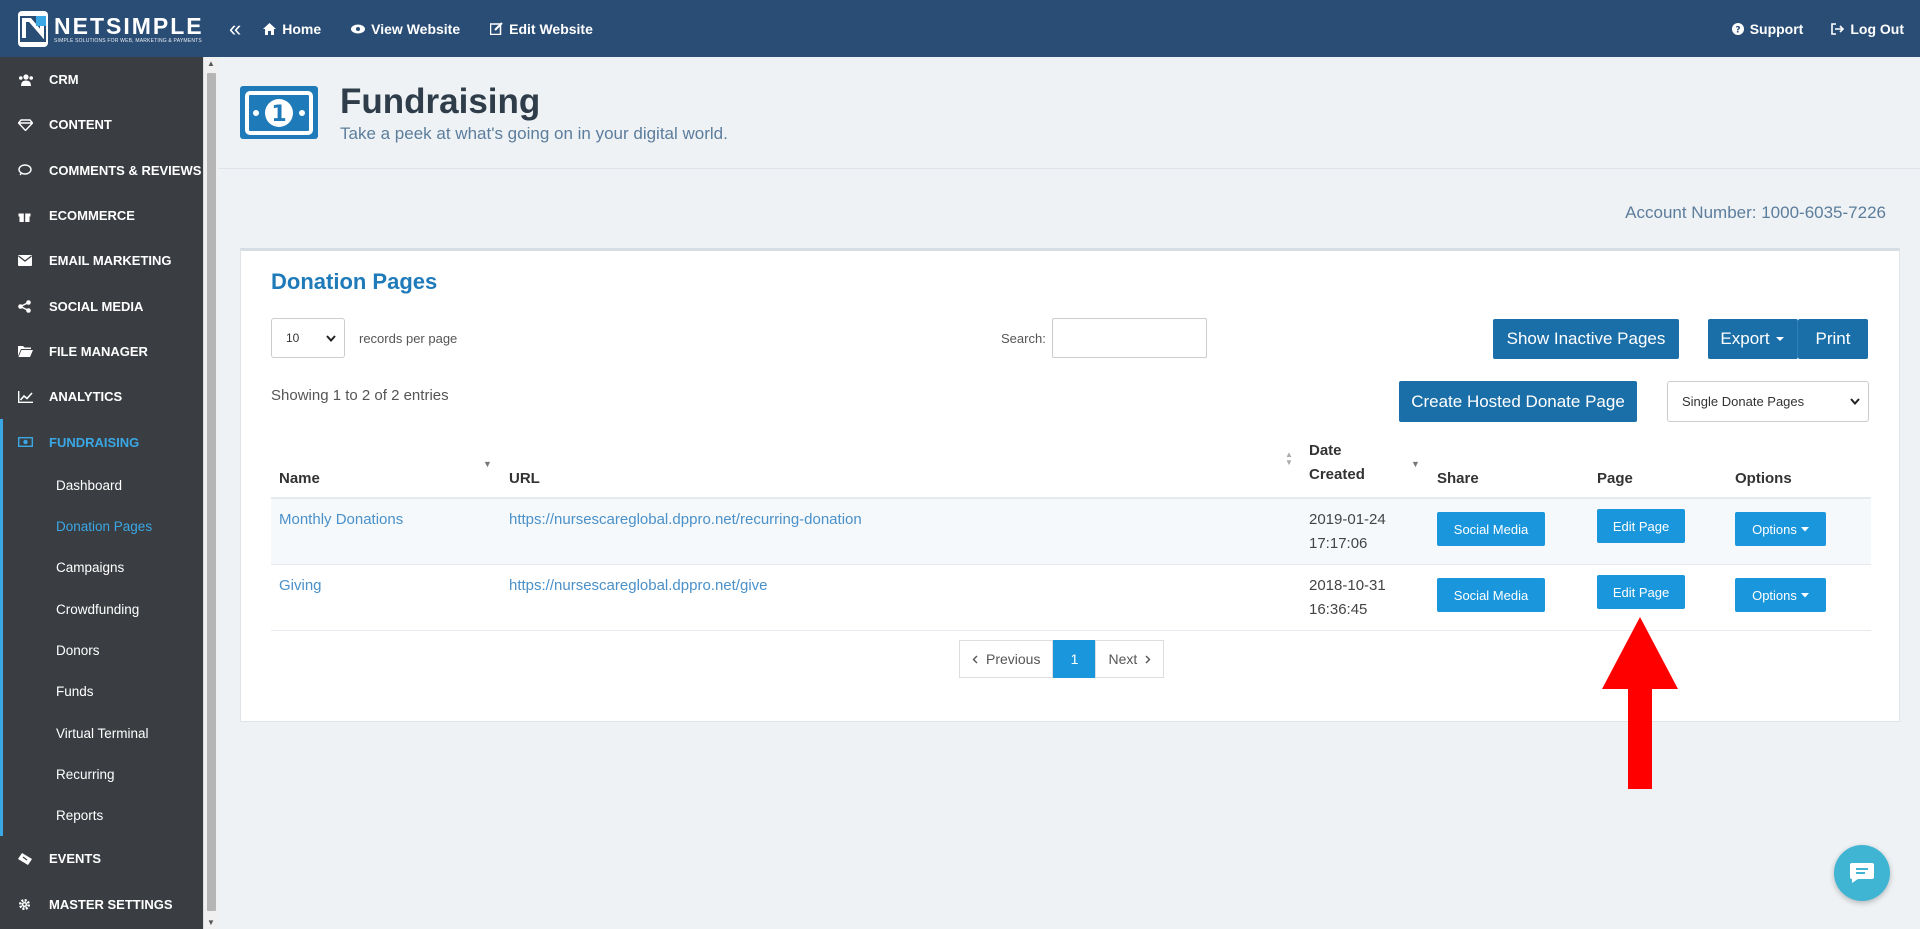 The image size is (1920, 929). I want to click on share-icon, so click(28, 306).